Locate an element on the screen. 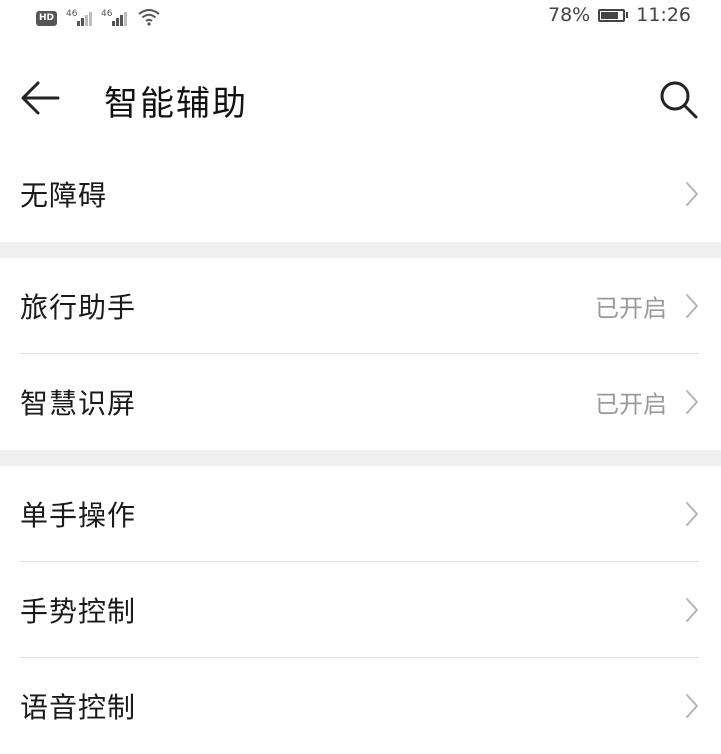 Image resolution: width=721 pixels, height=754 pixels. settings-item: 无障碍 is located at coordinates (360, 194).